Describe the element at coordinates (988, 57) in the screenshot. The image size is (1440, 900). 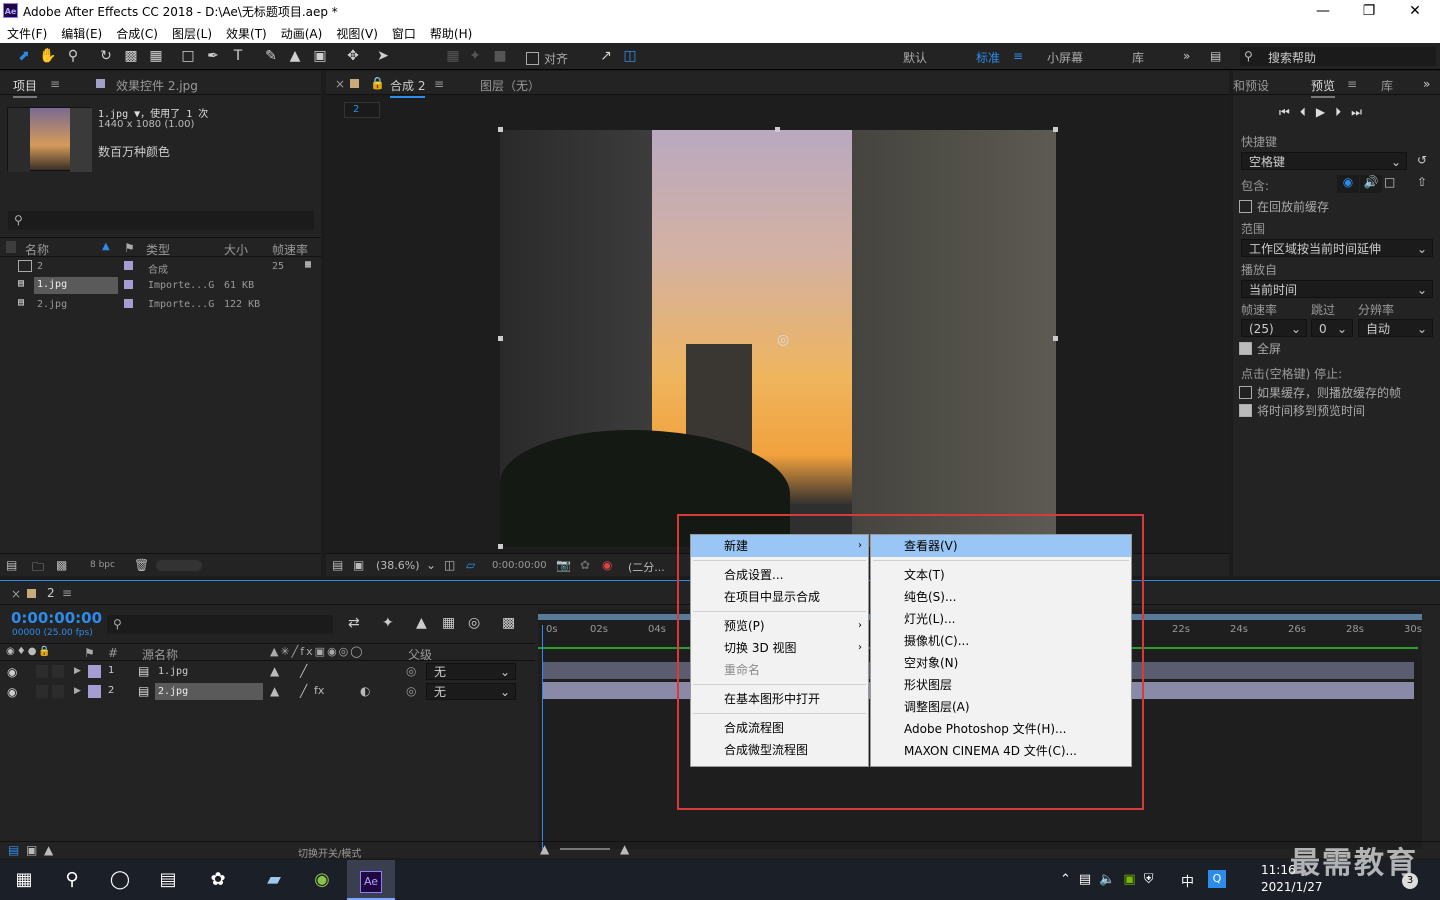
I see `workspace-standard: 标准` at that location.